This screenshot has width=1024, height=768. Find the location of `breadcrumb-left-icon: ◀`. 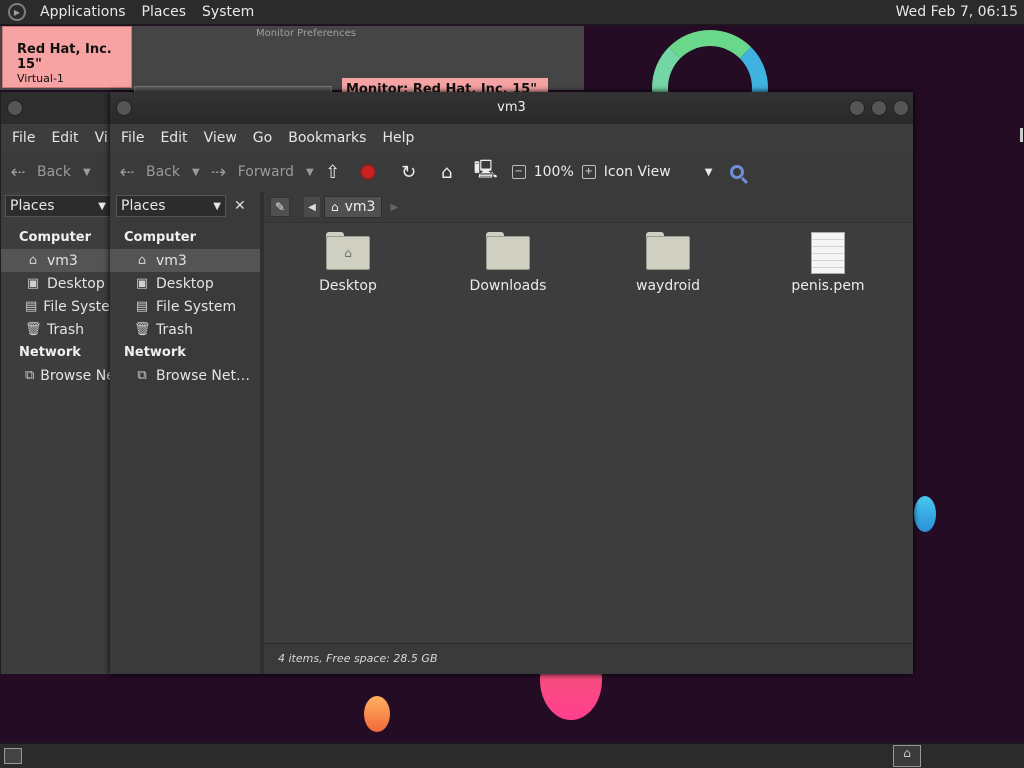

breadcrumb-left-icon: ◀ is located at coordinates (312, 207).